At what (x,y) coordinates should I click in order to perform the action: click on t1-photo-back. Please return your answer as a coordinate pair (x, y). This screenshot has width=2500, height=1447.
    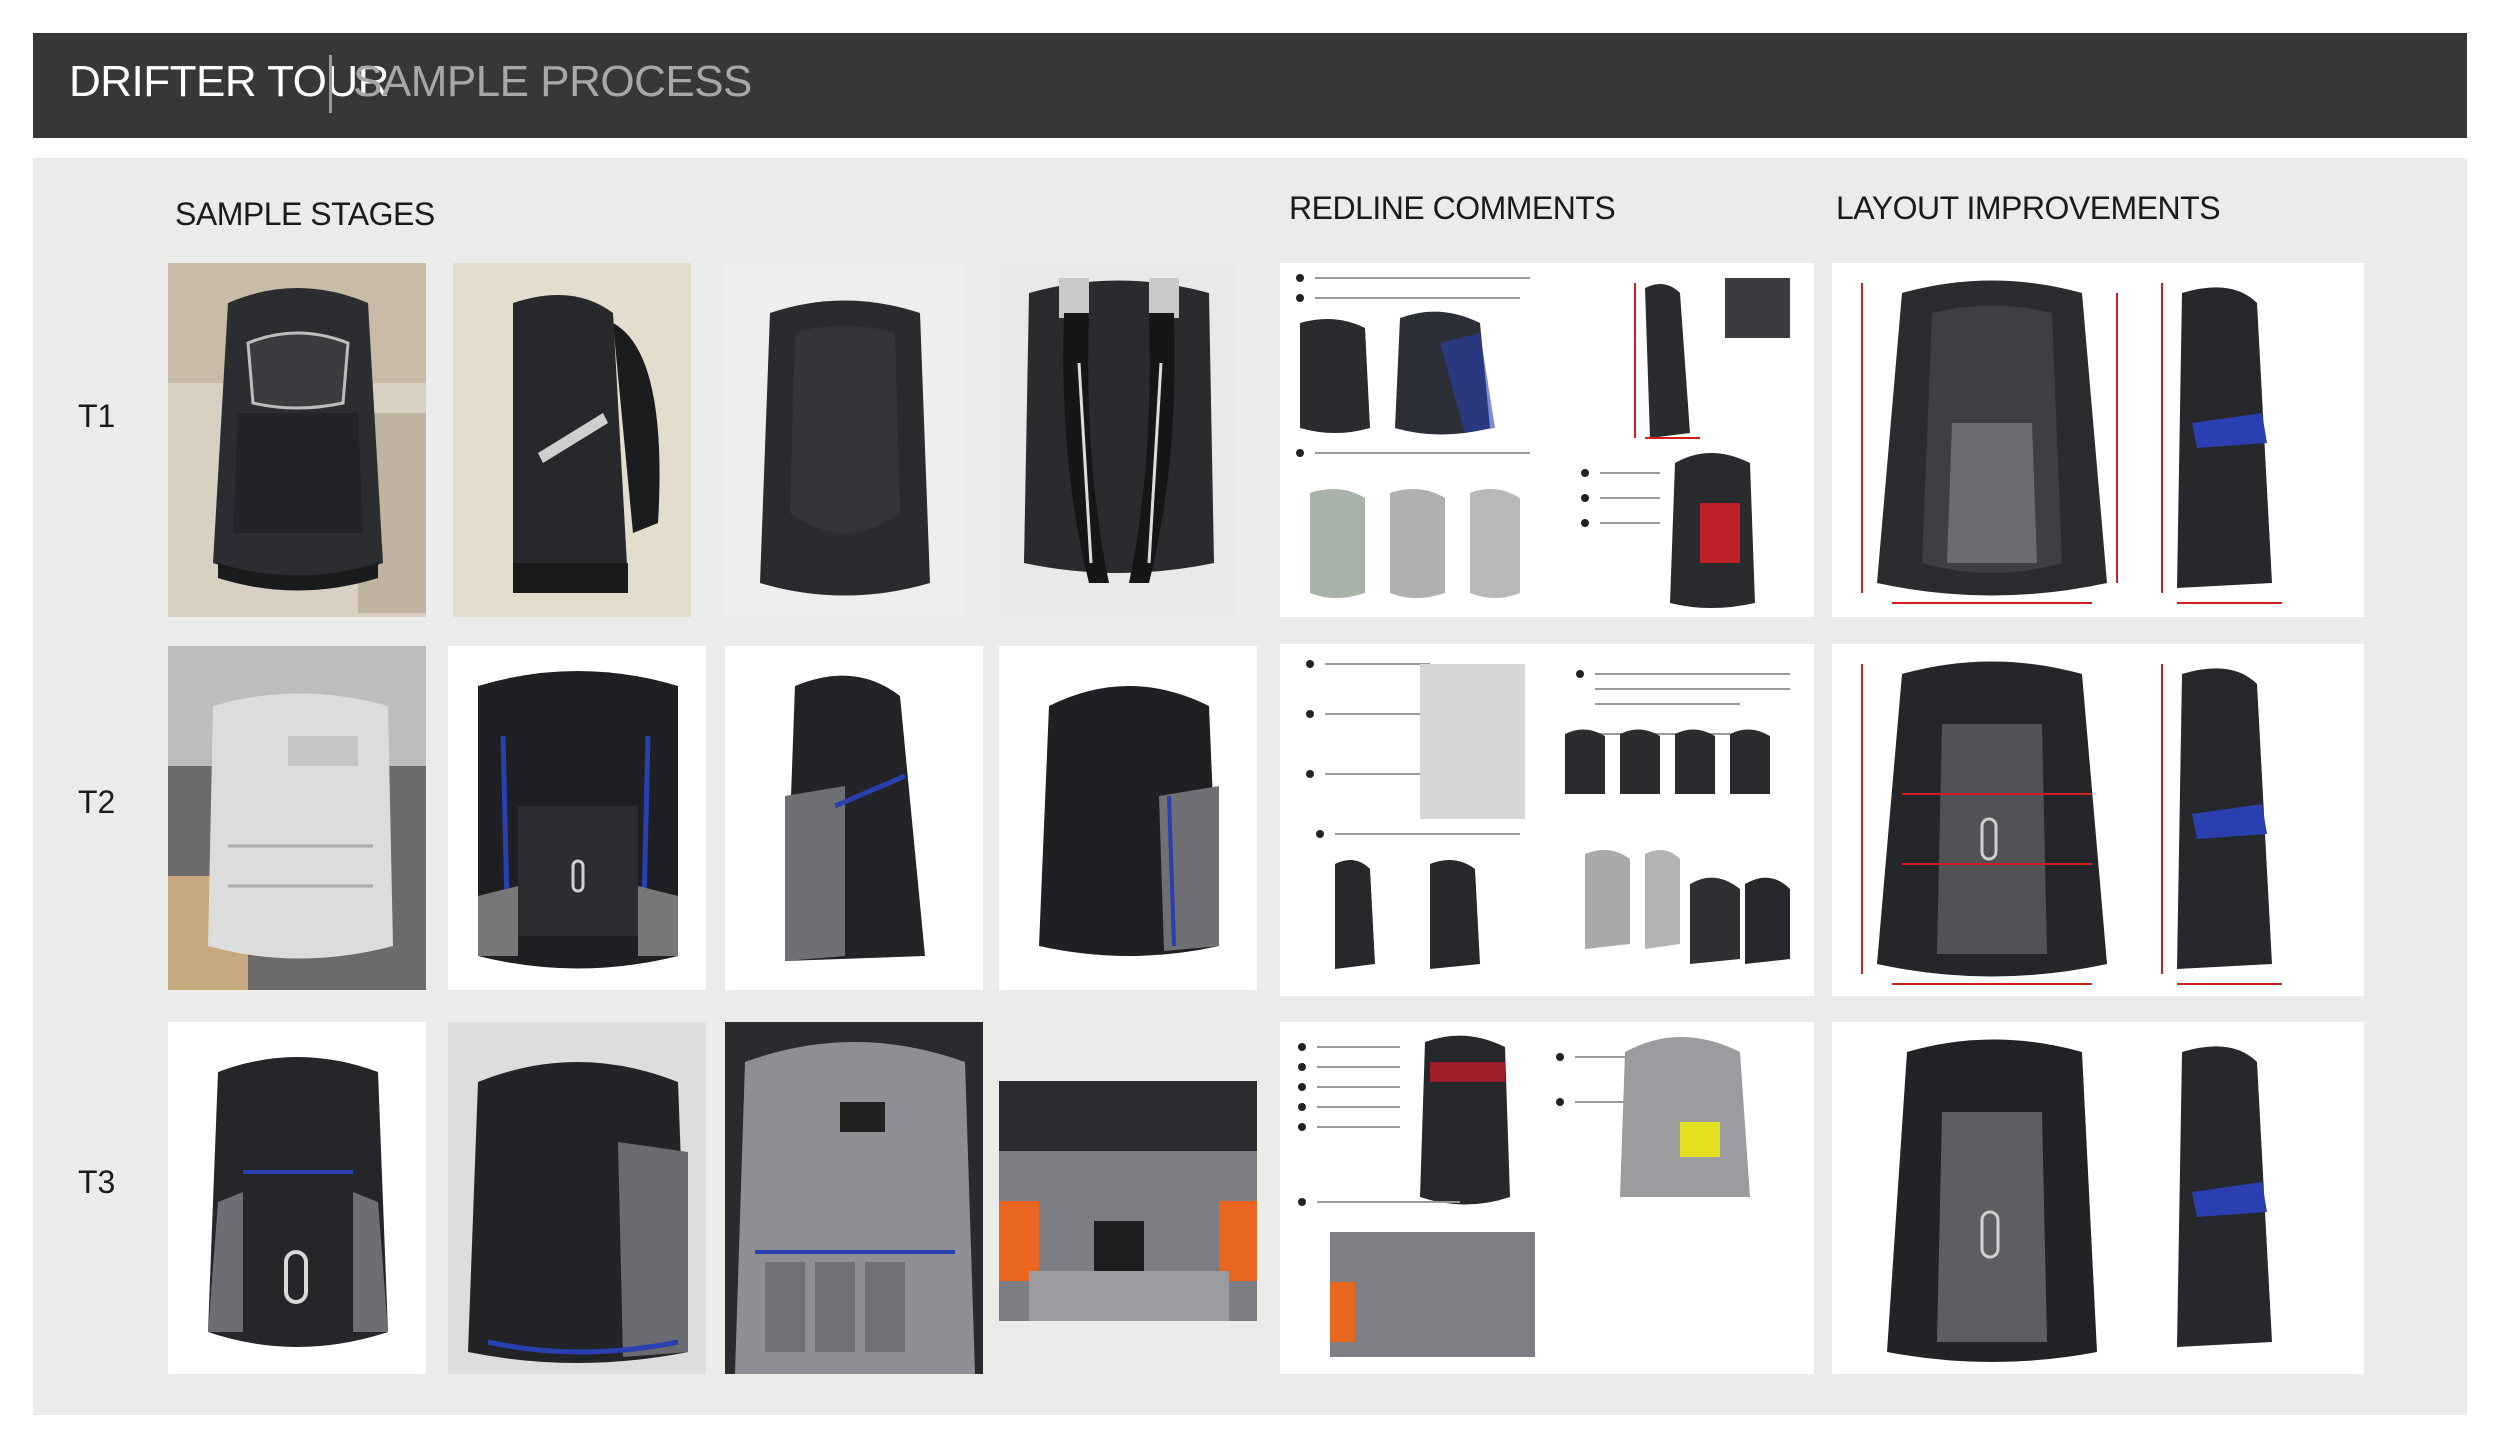
    Looking at the image, I should click on (844, 440).